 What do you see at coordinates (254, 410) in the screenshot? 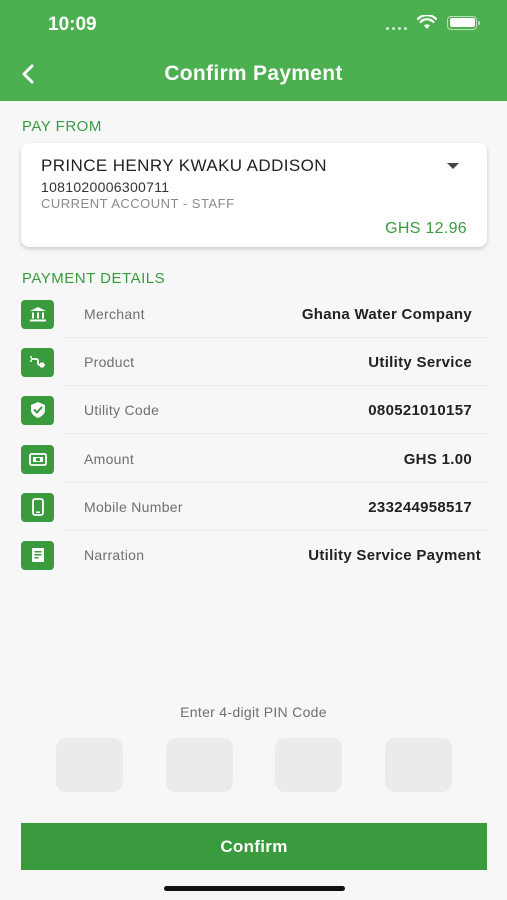
I see `detail-row-utility-code: Utility Code 080521010157` at bounding box center [254, 410].